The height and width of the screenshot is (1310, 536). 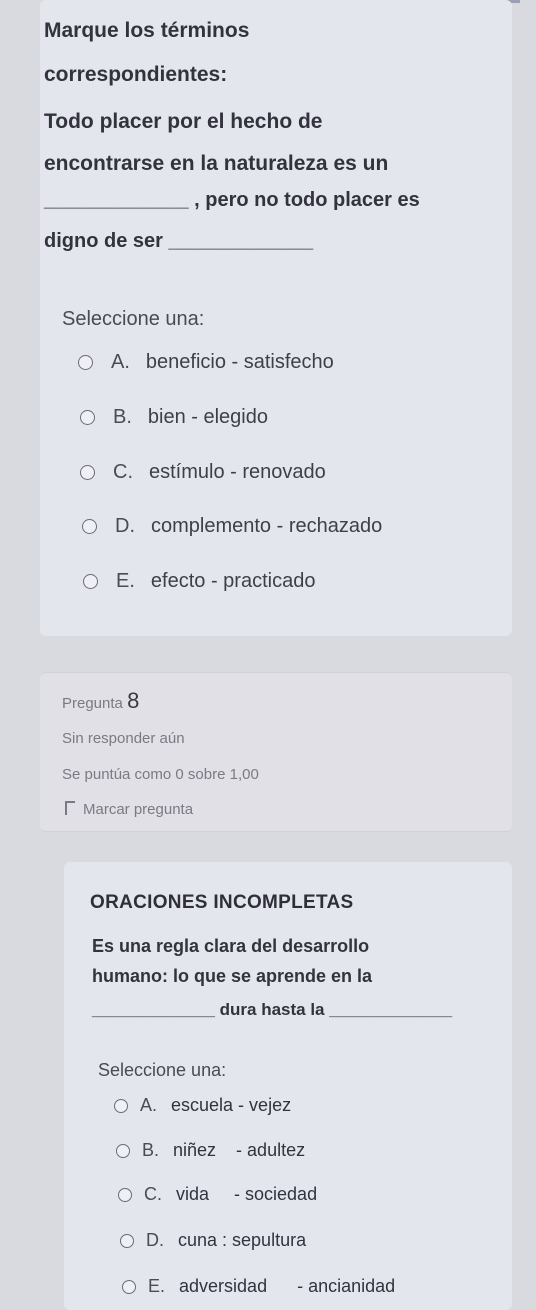 I want to click on option-text: efecto - practicado, so click(x=233, y=581).